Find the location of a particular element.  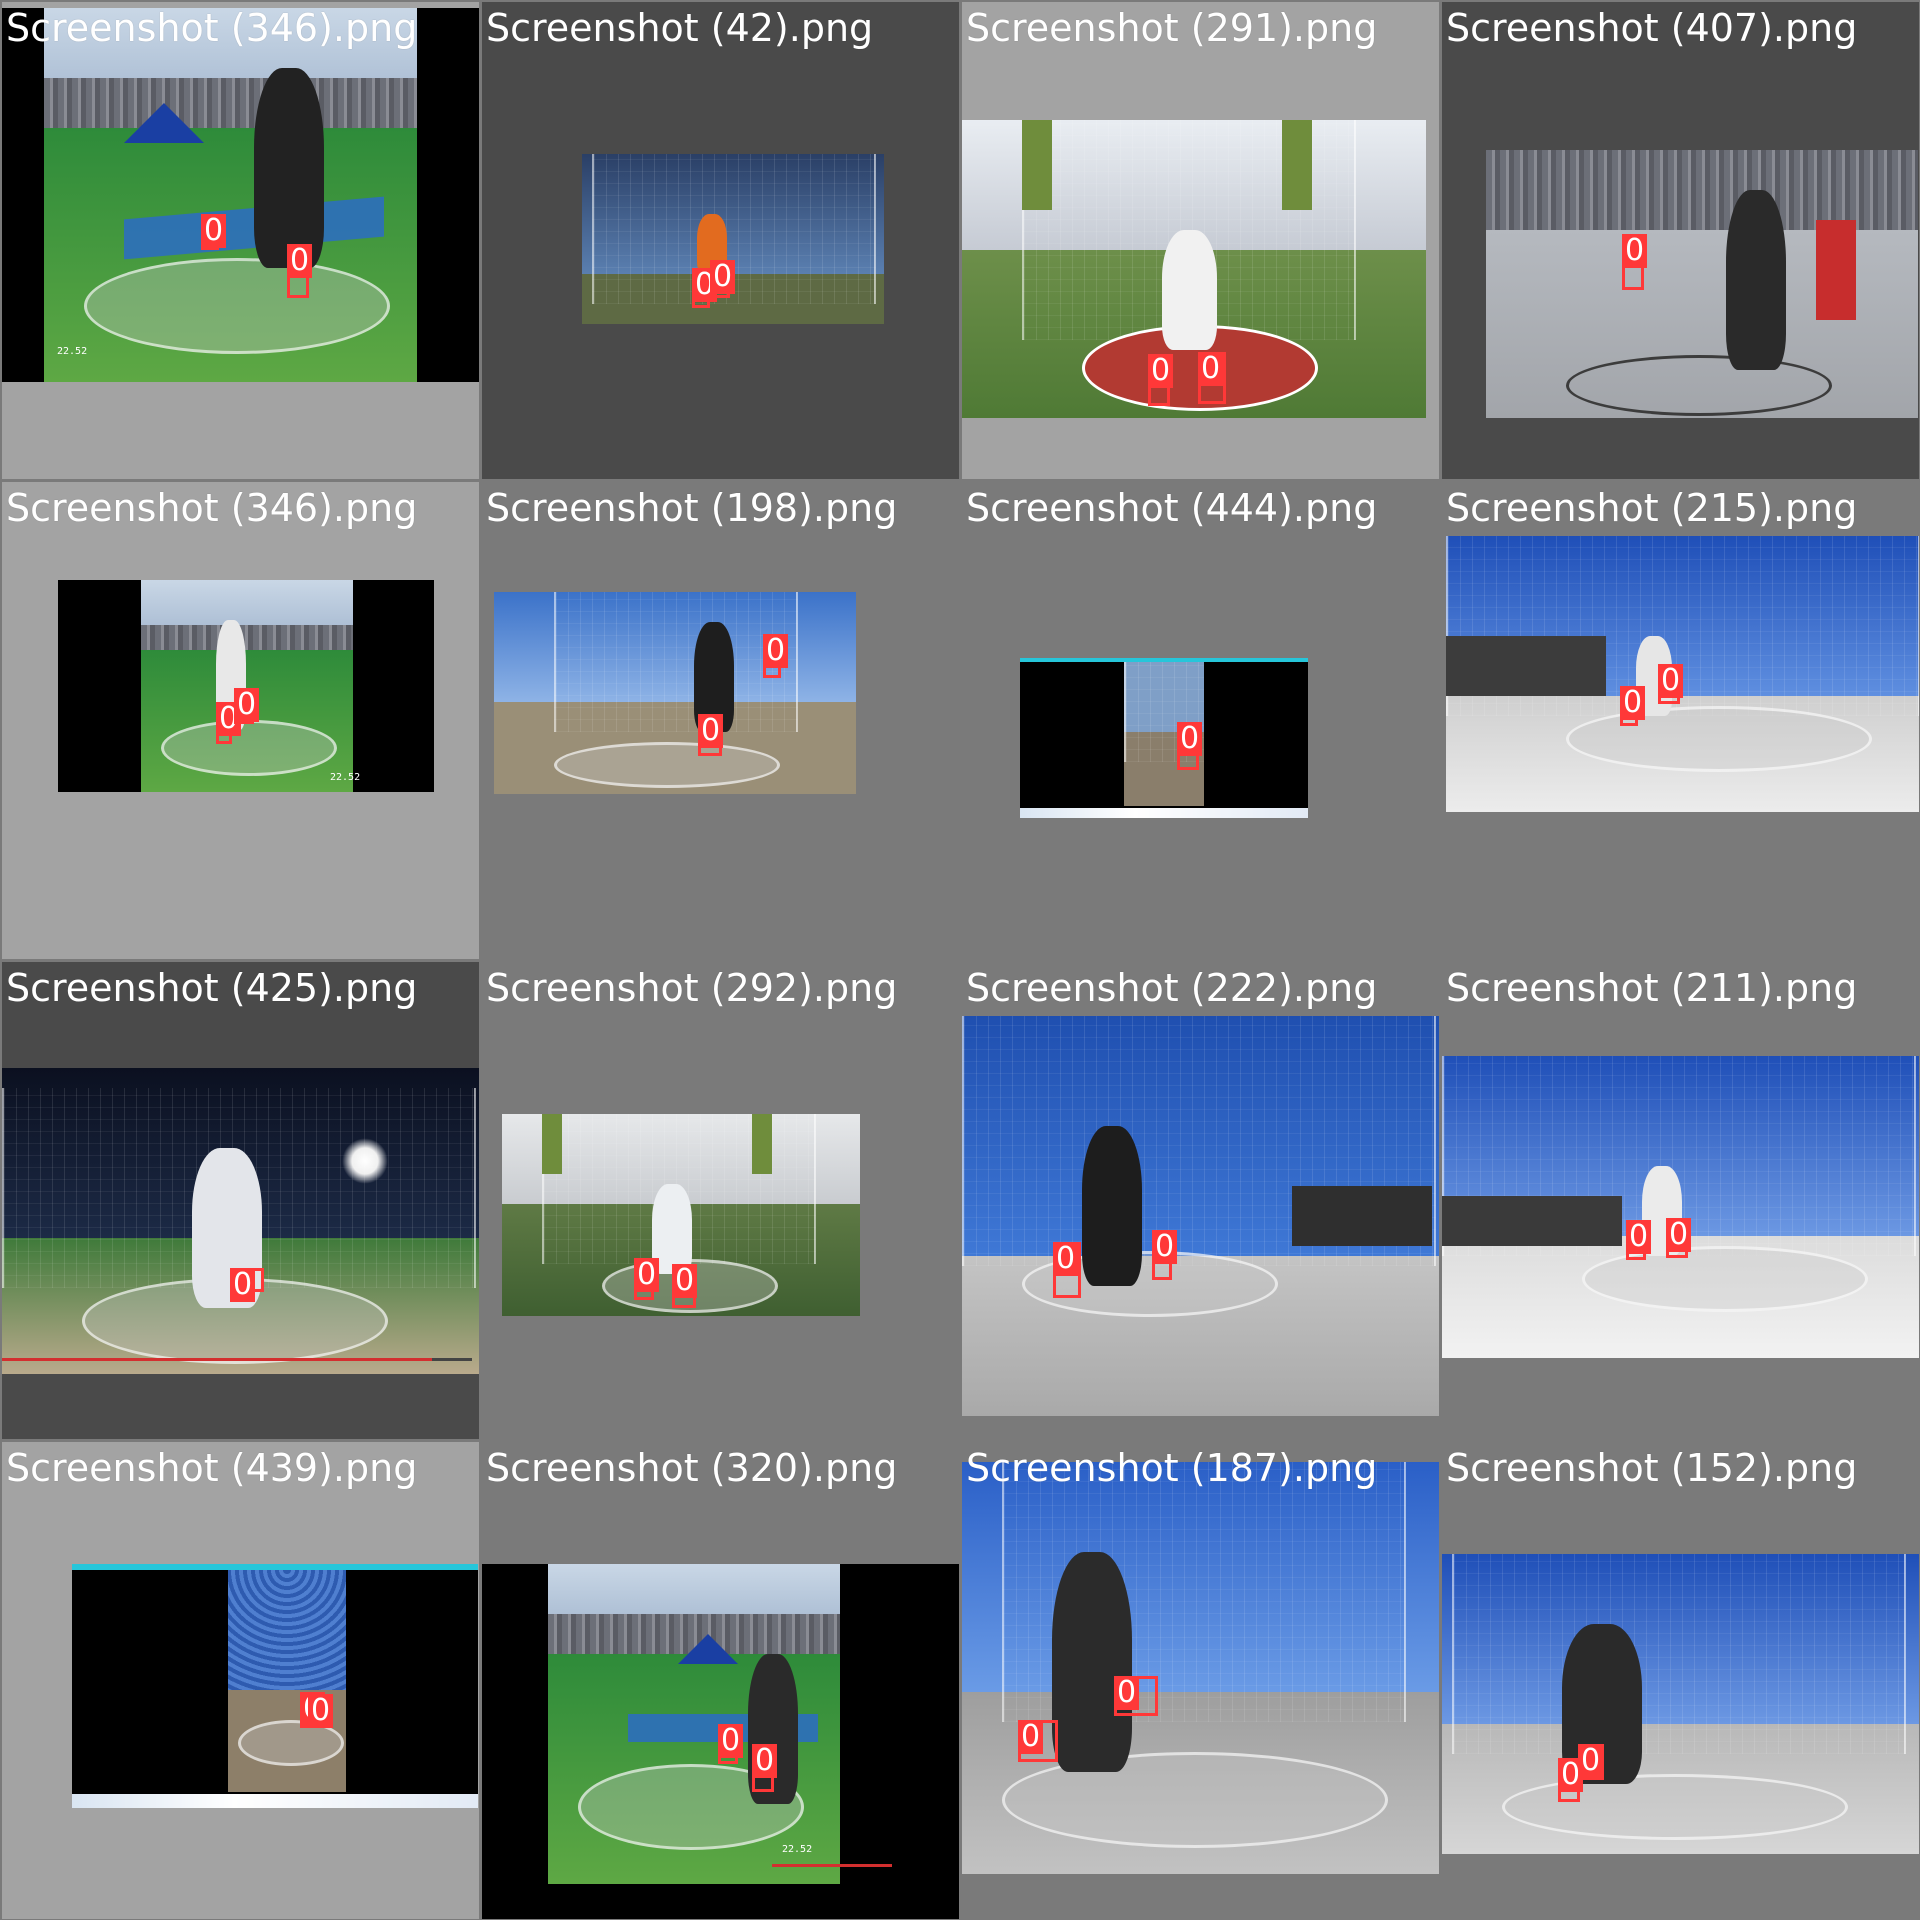

tile-12: 0 0 Screenshot (211).png is located at coordinates (1680, 1200).